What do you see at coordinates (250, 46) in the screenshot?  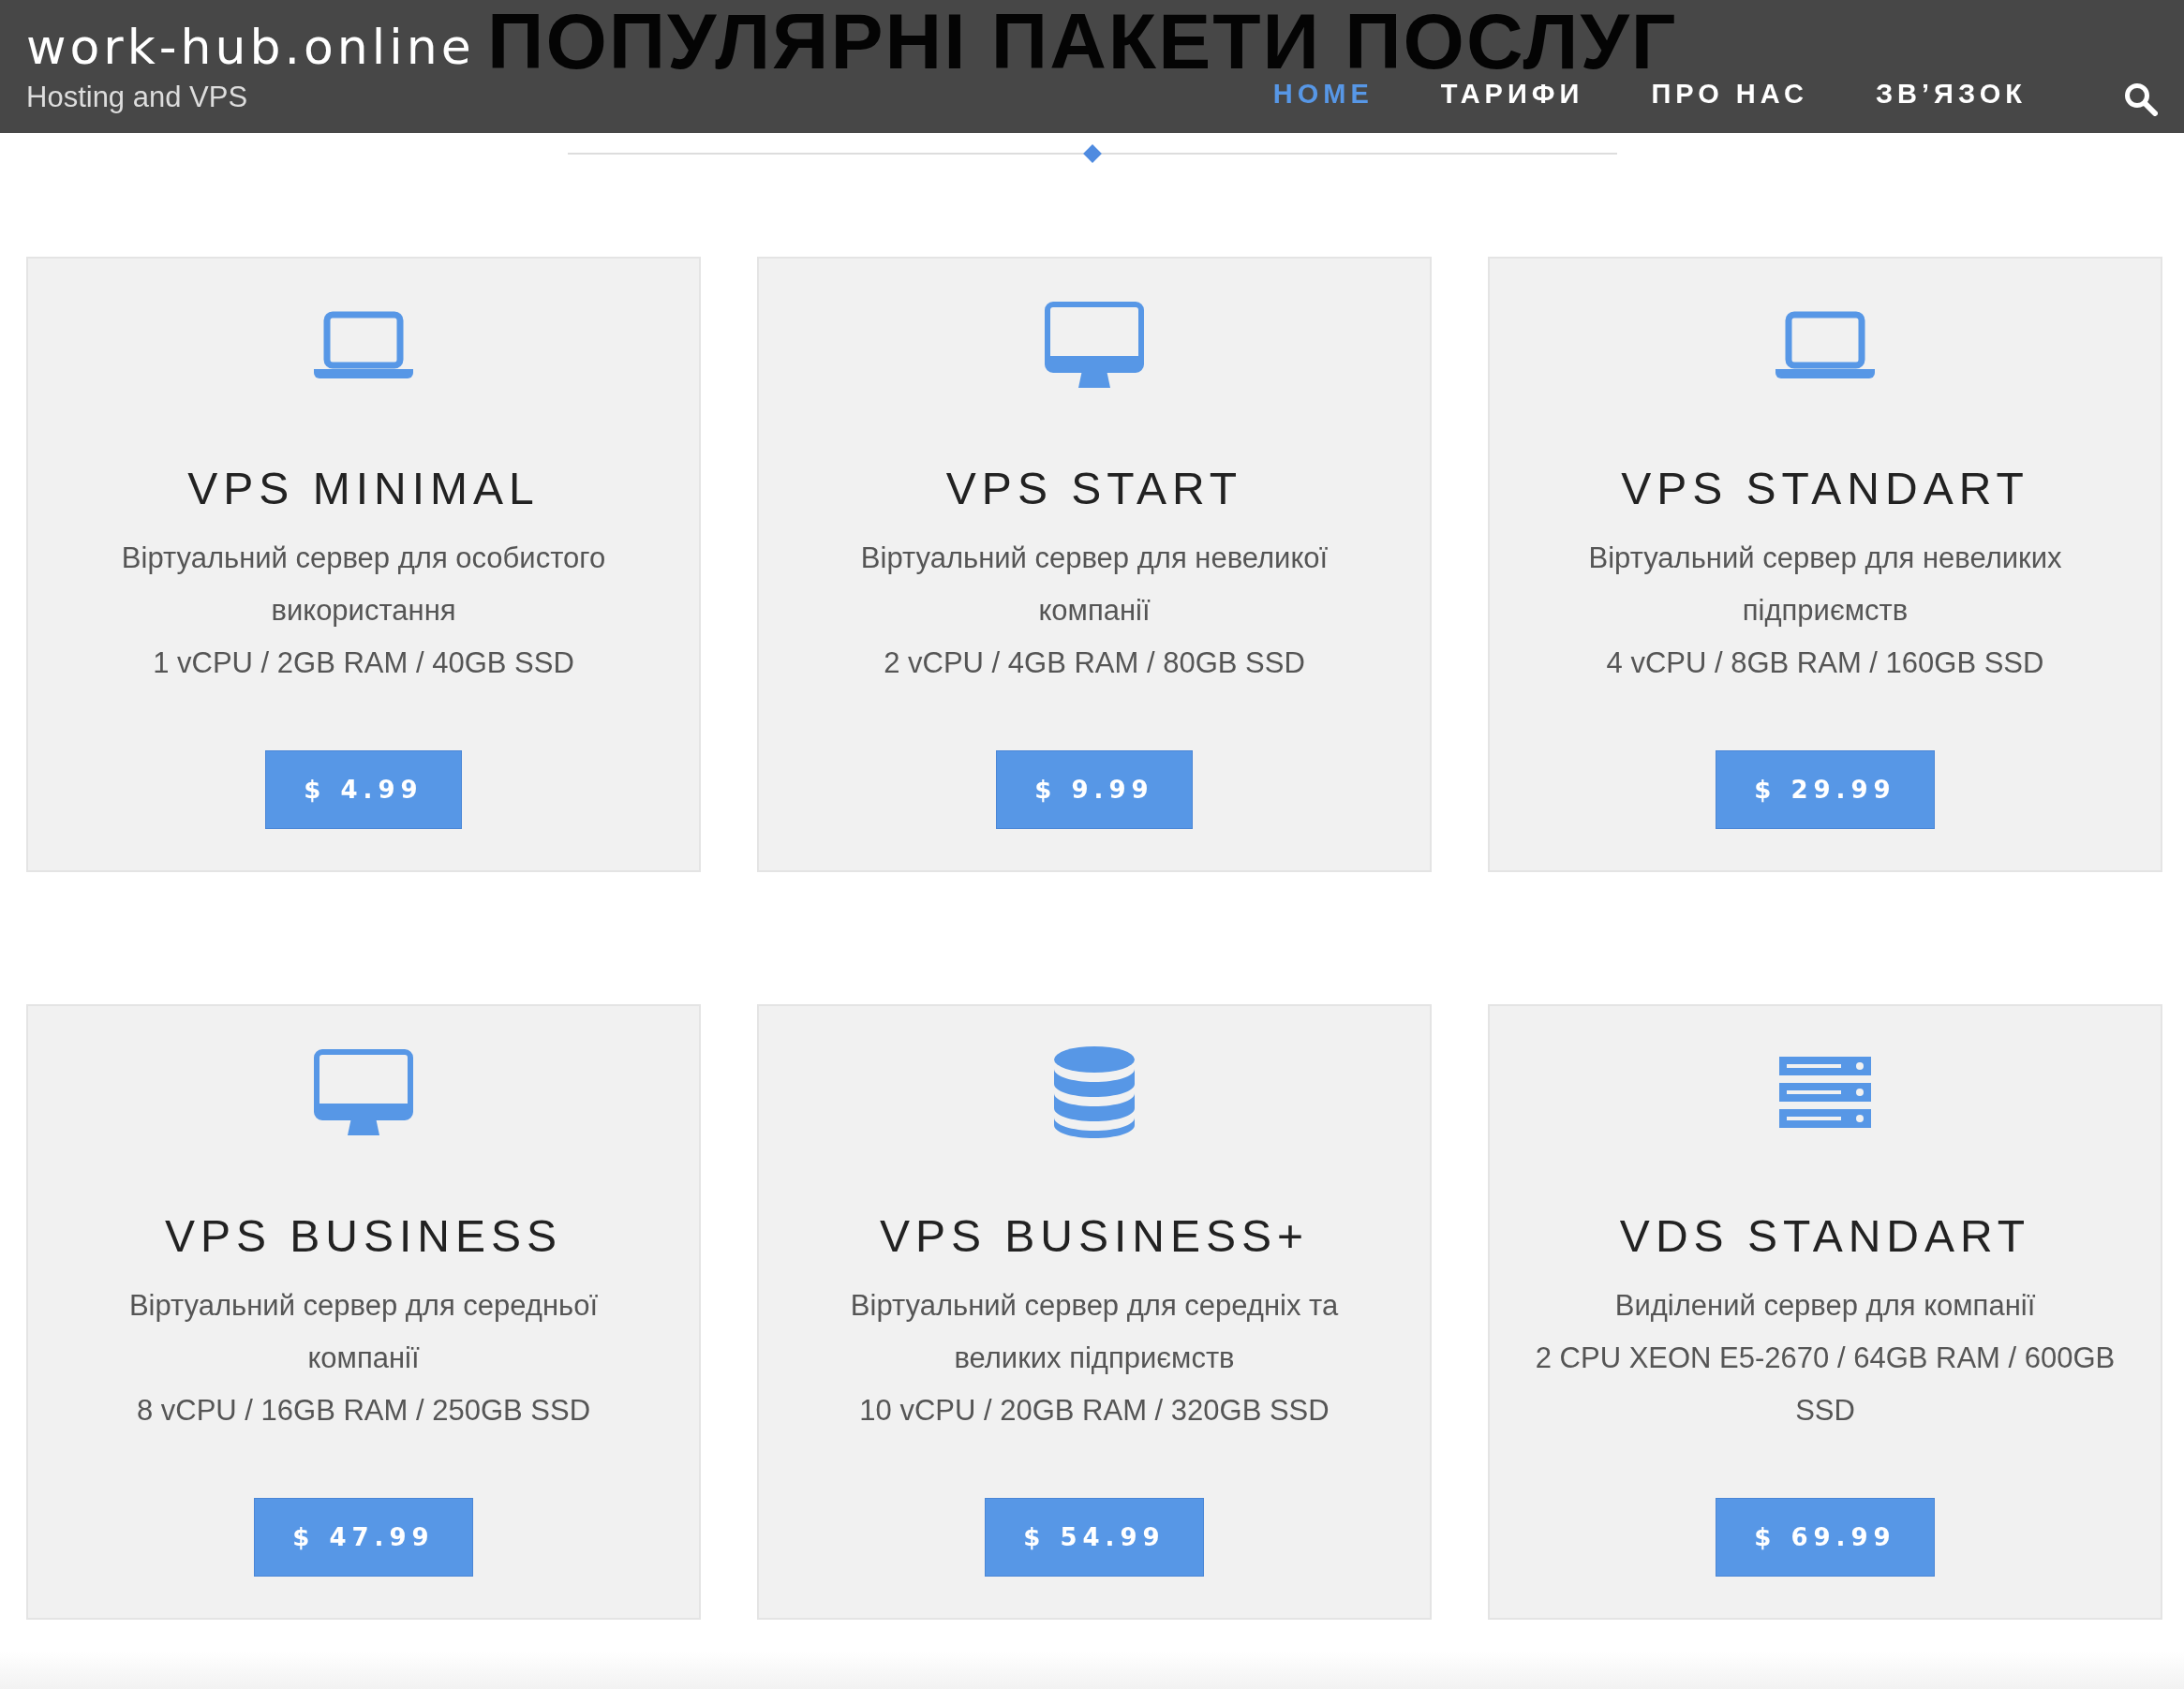 I see `site-name: work-hub.online` at bounding box center [250, 46].